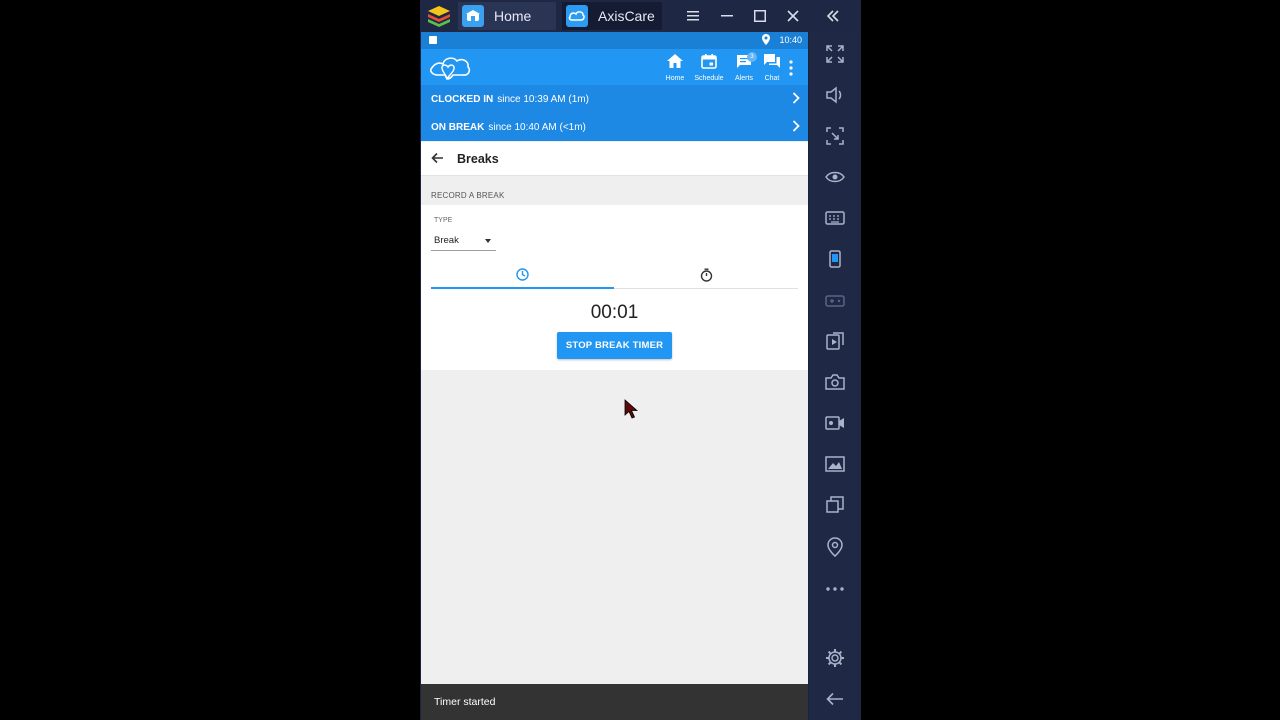 Image resolution: width=1280 pixels, height=720 pixels. Describe the element at coordinates (443, 220) in the screenshot. I see `type-label: TYPE` at that location.